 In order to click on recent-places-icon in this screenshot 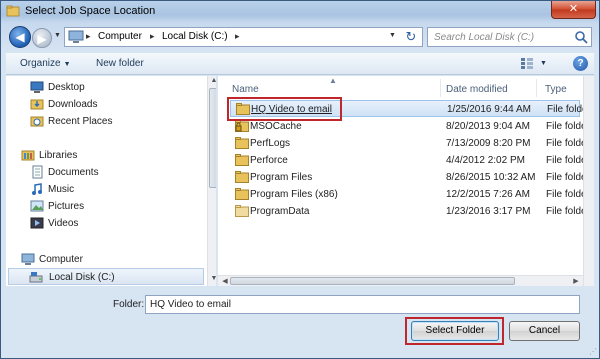, I will do `click(37, 121)`.